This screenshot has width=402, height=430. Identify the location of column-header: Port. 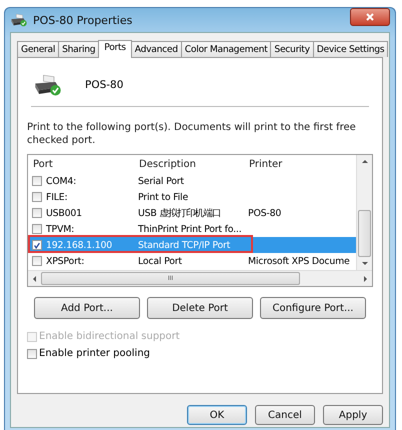
(81, 164).